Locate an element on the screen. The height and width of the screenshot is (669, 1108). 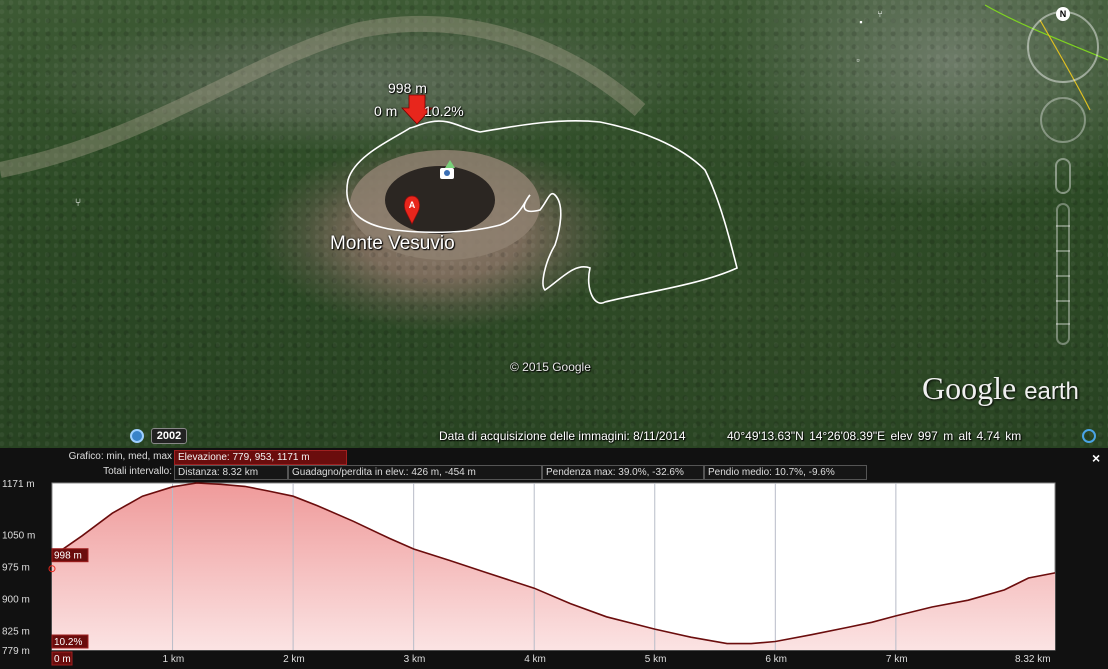
x-tick-label: 4 km is located at coordinates (535, 659).